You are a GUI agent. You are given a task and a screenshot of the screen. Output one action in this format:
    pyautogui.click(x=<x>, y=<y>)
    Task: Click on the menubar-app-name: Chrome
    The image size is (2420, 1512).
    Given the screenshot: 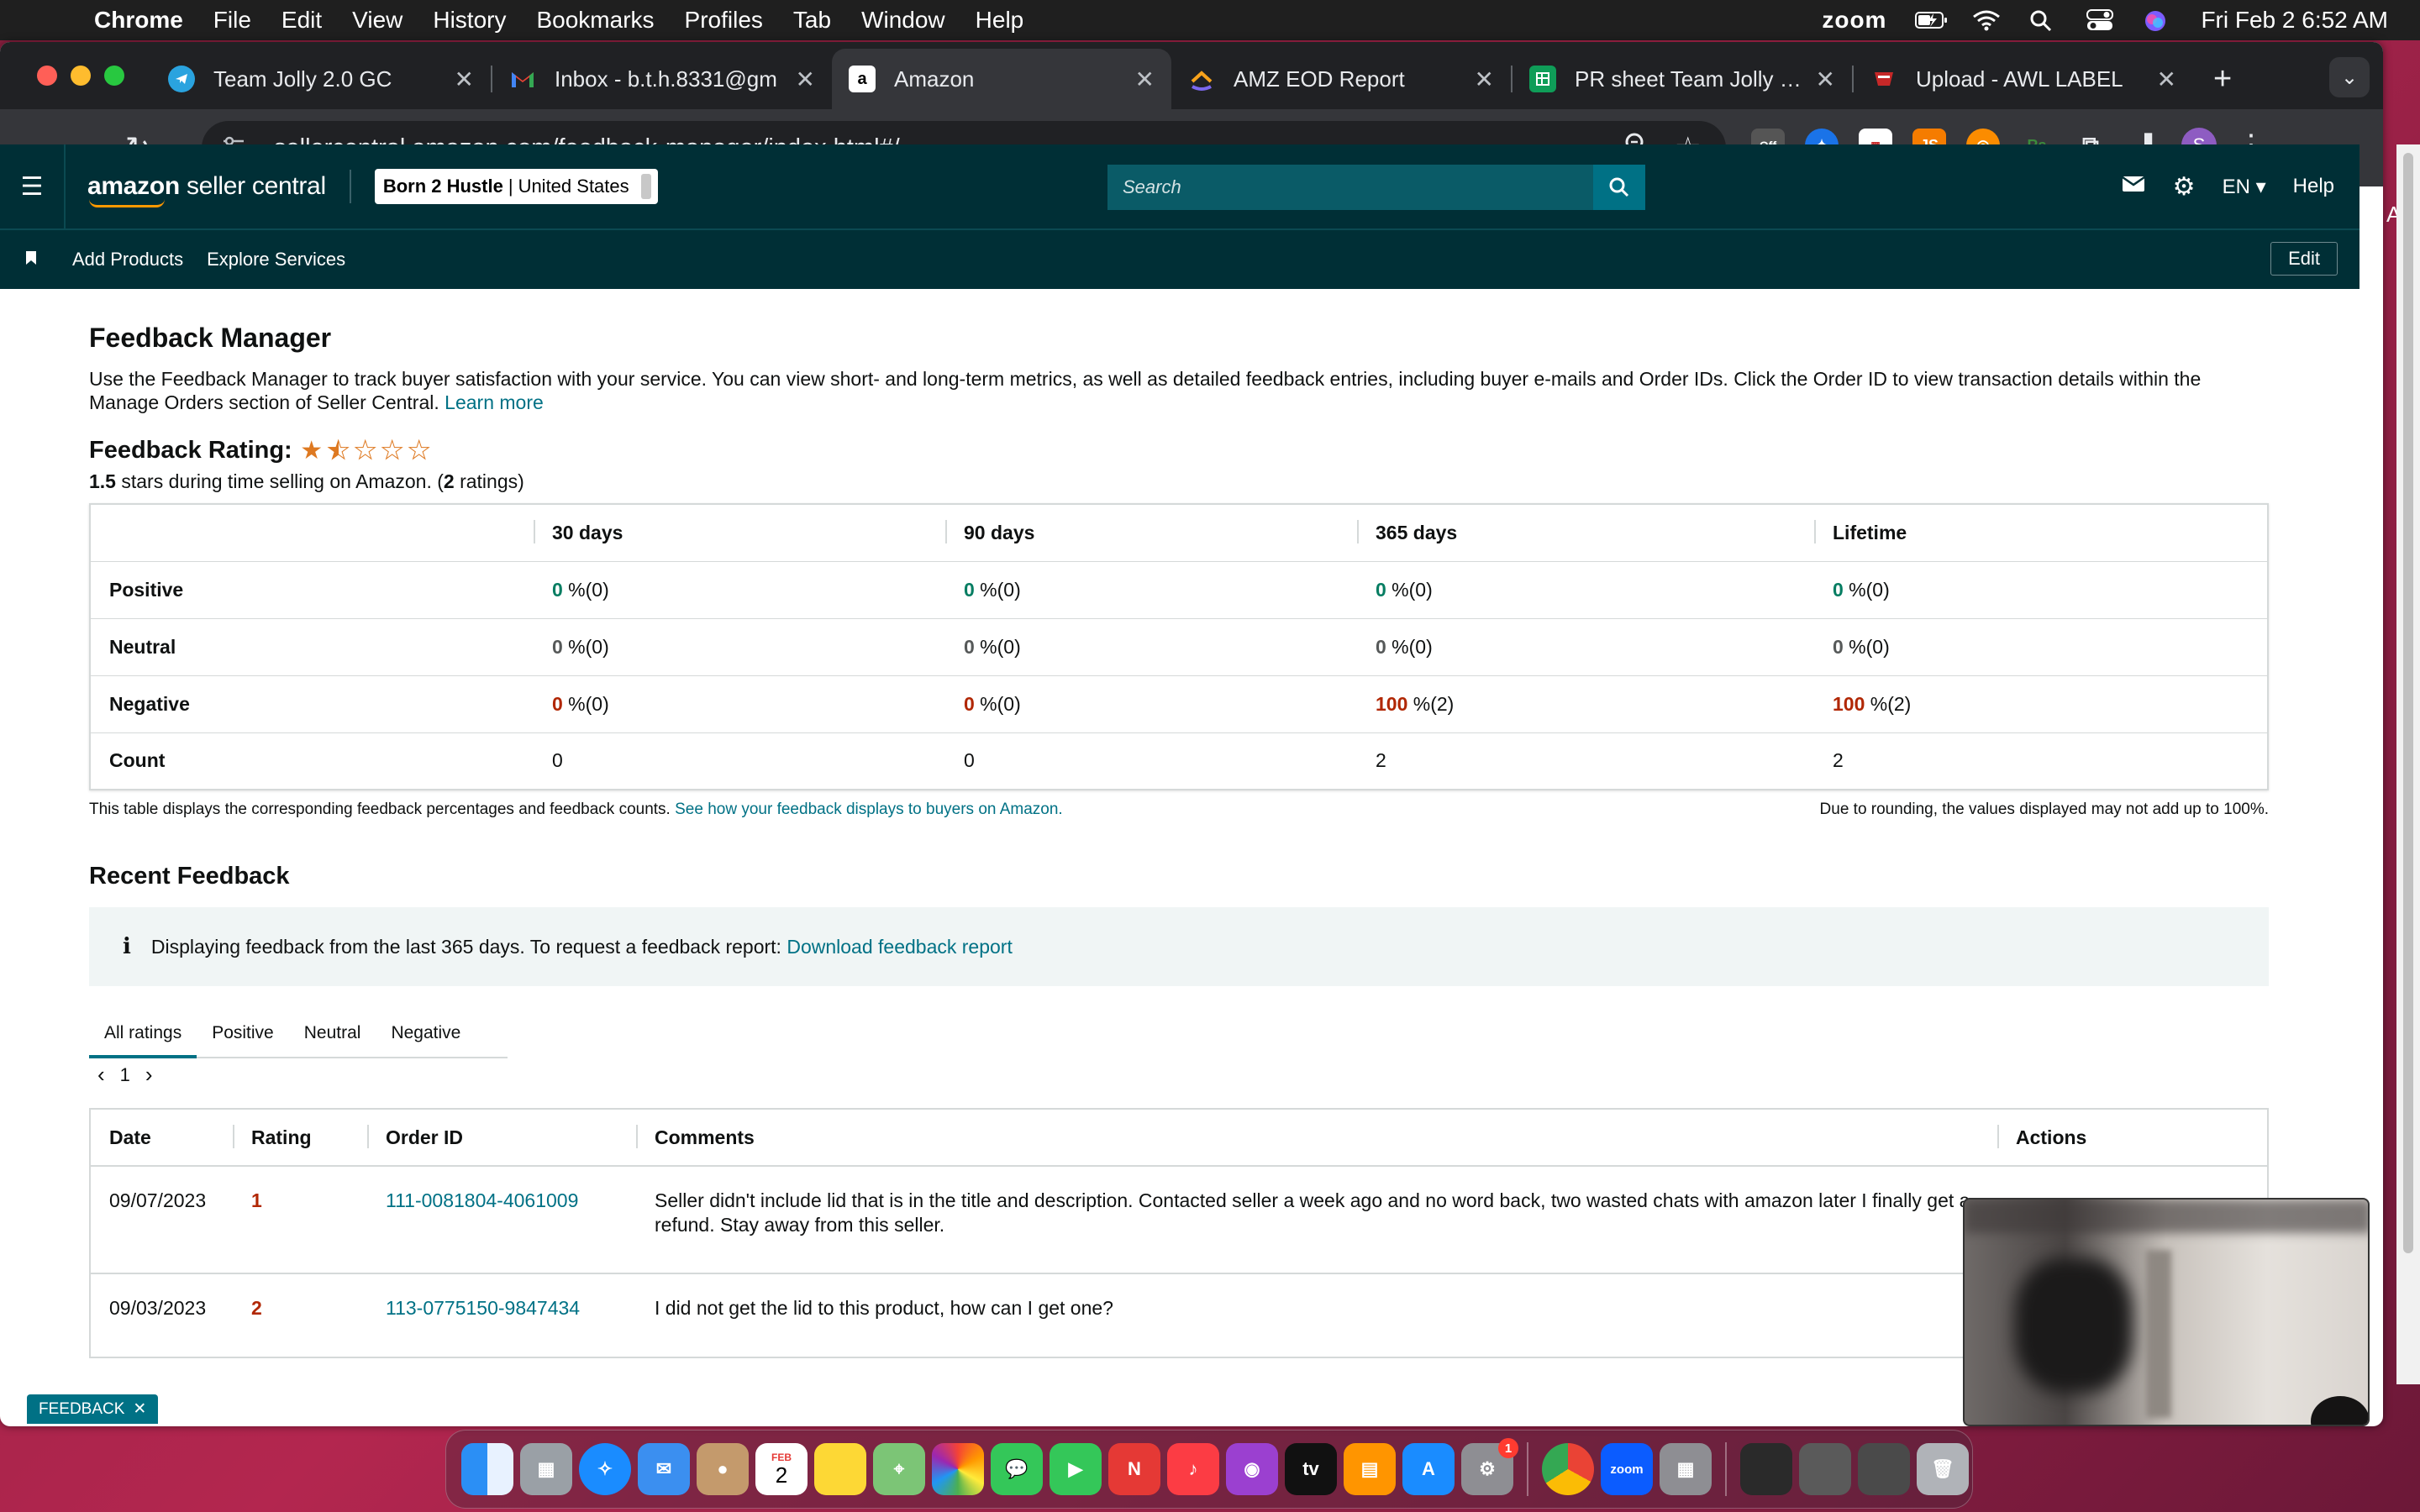 What is the action you would take?
    pyautogui.click(x=138, y=20)
    